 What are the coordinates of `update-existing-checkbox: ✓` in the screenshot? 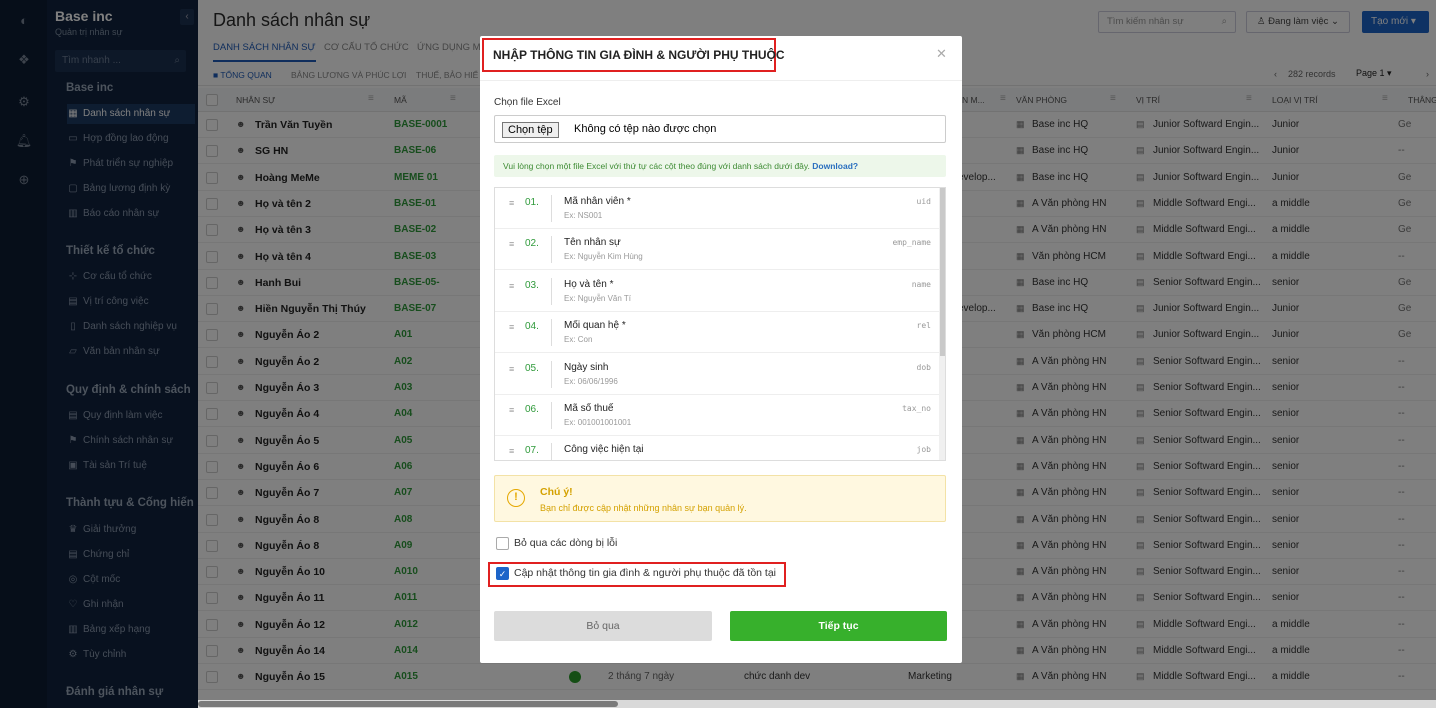 It's located at (502, 573).